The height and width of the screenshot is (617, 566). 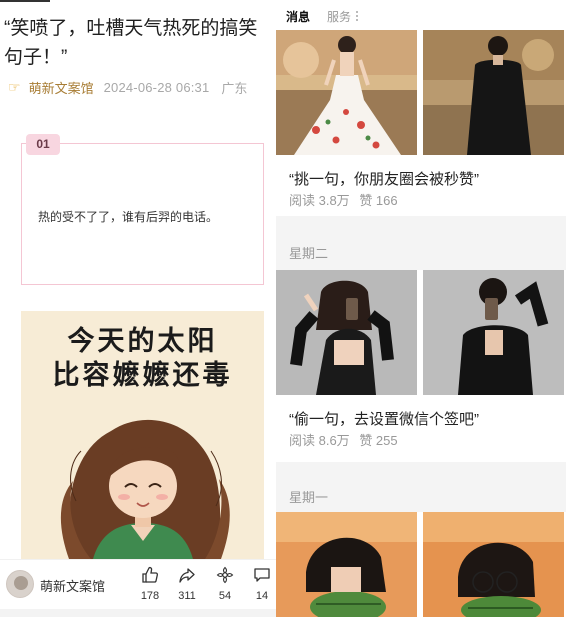 What do you see at coordinates (20, 584) in the screenshot?
I see `avatar` at bounding box center [20, 584].